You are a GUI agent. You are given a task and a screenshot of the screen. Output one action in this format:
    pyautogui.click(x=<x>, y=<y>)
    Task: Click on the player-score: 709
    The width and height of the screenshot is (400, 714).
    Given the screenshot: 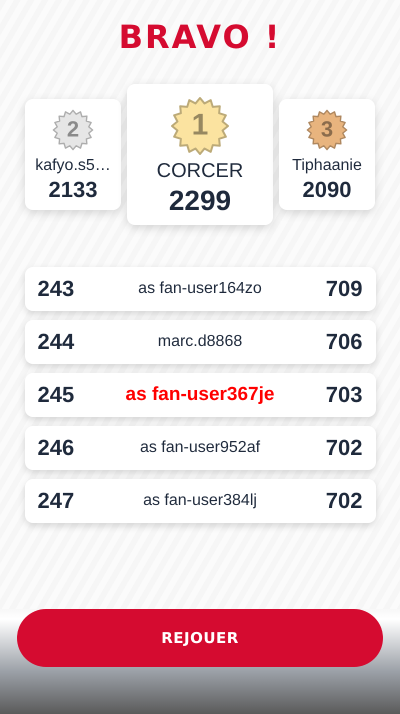 What is the action you would take?
    pyautogui.click(x=343, y=289)
    